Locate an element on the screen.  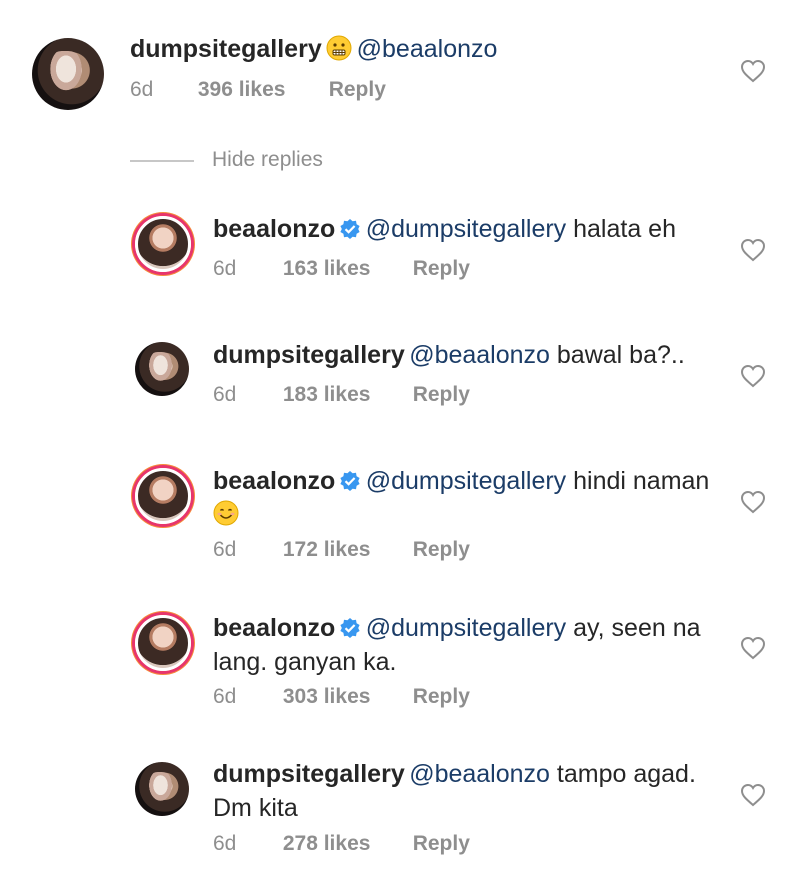
comment-meta: 6d 183 likes Reply is located at coordinates (341, 395).